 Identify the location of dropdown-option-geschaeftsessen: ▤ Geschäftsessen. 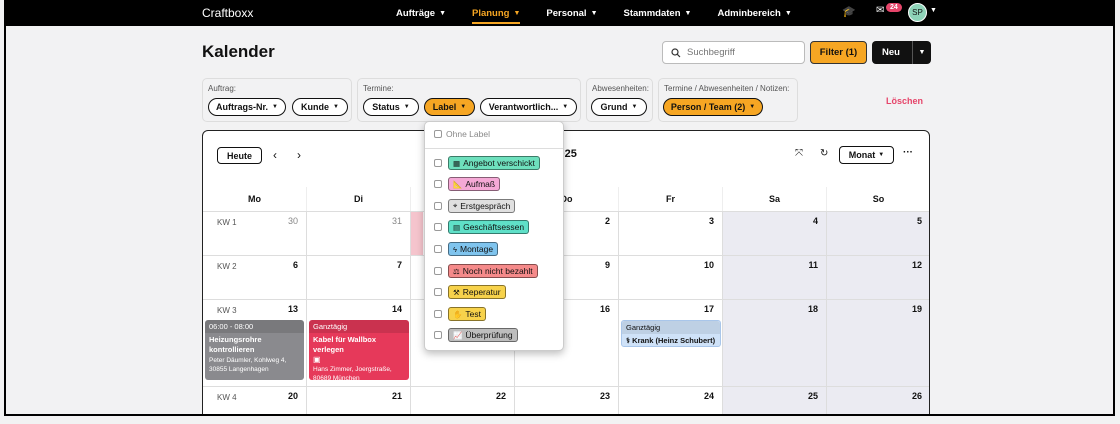
(482, 227).